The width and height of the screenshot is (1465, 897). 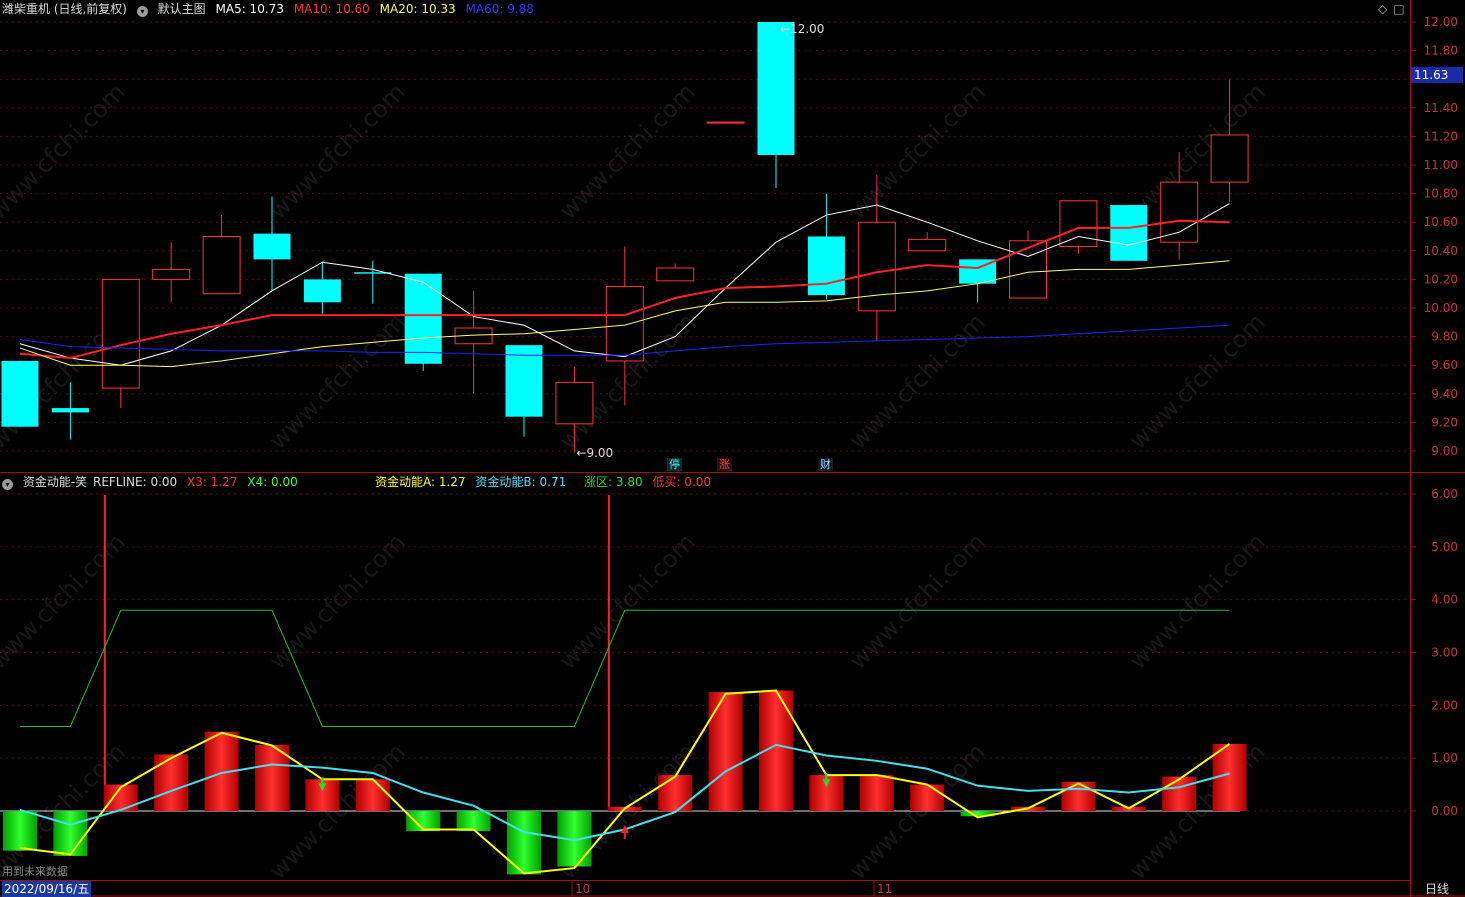 What do you see at coordinates (1441, 251) in the screenshot?
I see `price-tick-label: 10.40` at bounding box center [1441, 251].